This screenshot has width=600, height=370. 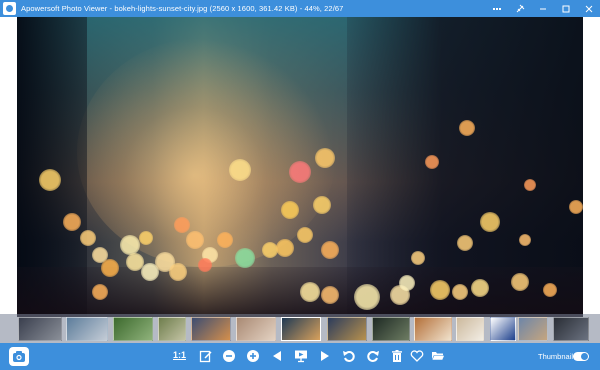 I want to click on slideshow-icon, so click(x=301, y=356).